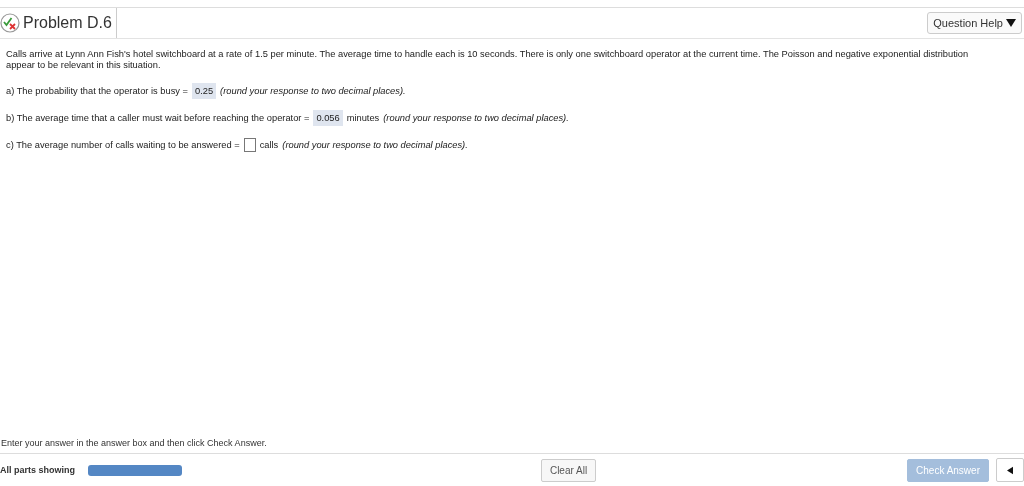  What do you see at coordinates (488, 60) in the screenshot?
I see `problem-text: Calls arrive at Lynn Ann Fish's hotel switchboard at a rate of 1.5 per minute. The average time to handle each is 10 seconds. There is only one switchboard operator at the current time. The Poisson and negative exponential distribution appear to be relevant in this situation.` at bounding box center [488, 60].